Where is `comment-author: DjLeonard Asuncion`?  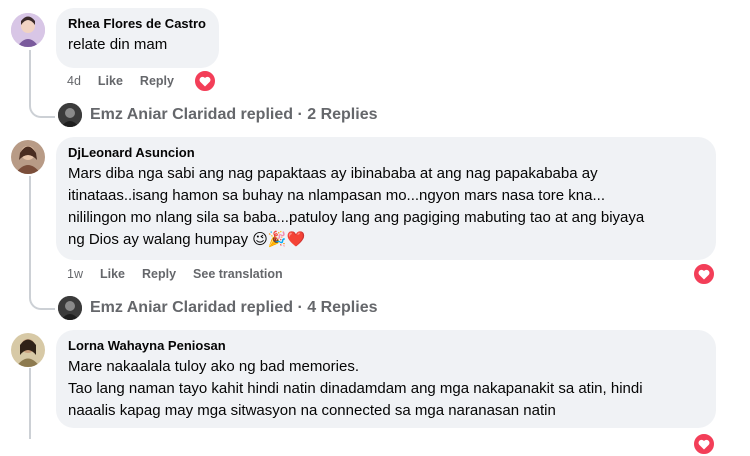
comment-author: DjLeonard Asuncion is located at coordinates (386, 152).